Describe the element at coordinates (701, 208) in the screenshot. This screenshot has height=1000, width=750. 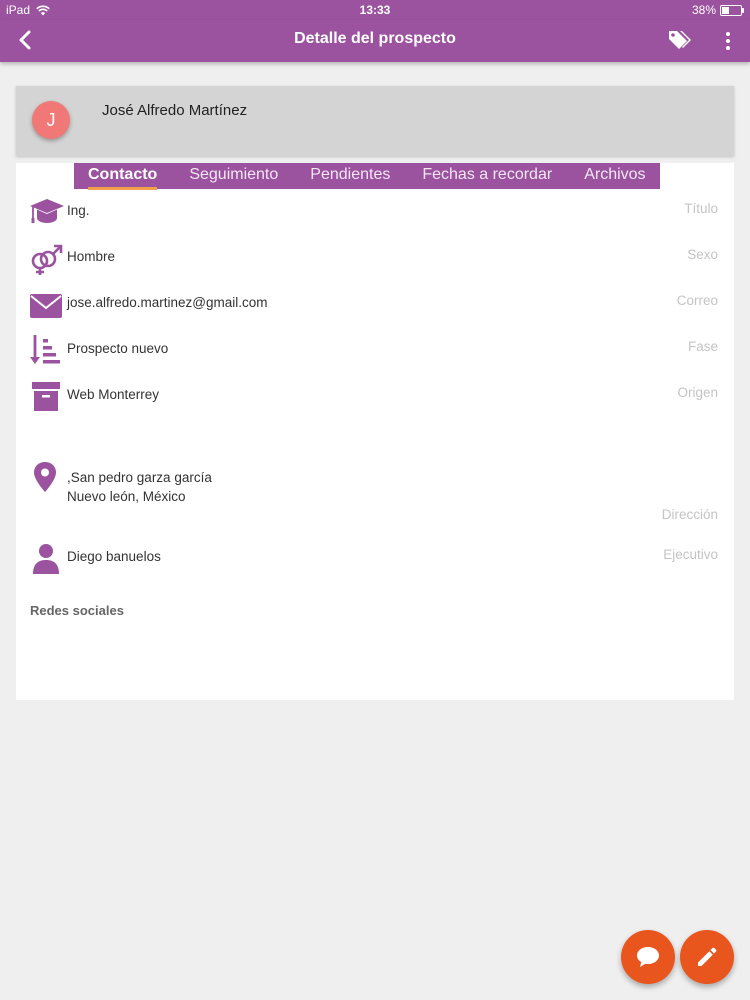
I see `titulo-label: Título` at that location.